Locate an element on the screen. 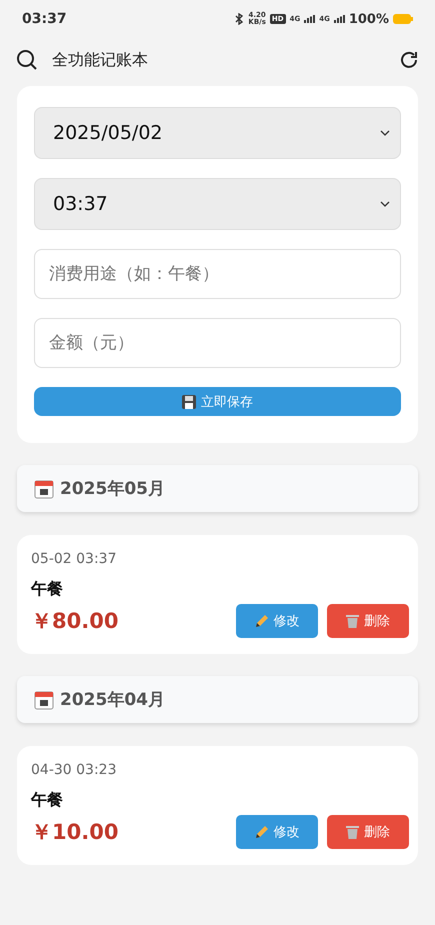  status-time: 03:37 is located at coordinates (44, 19).